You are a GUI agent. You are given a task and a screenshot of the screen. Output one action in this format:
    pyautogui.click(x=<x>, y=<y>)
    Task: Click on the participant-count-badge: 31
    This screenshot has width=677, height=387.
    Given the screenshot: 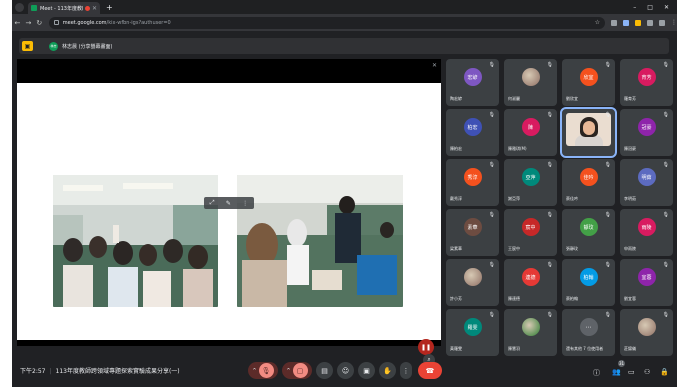 What is the action you would take?
    pyautogui.click(x=621, y=363)
    